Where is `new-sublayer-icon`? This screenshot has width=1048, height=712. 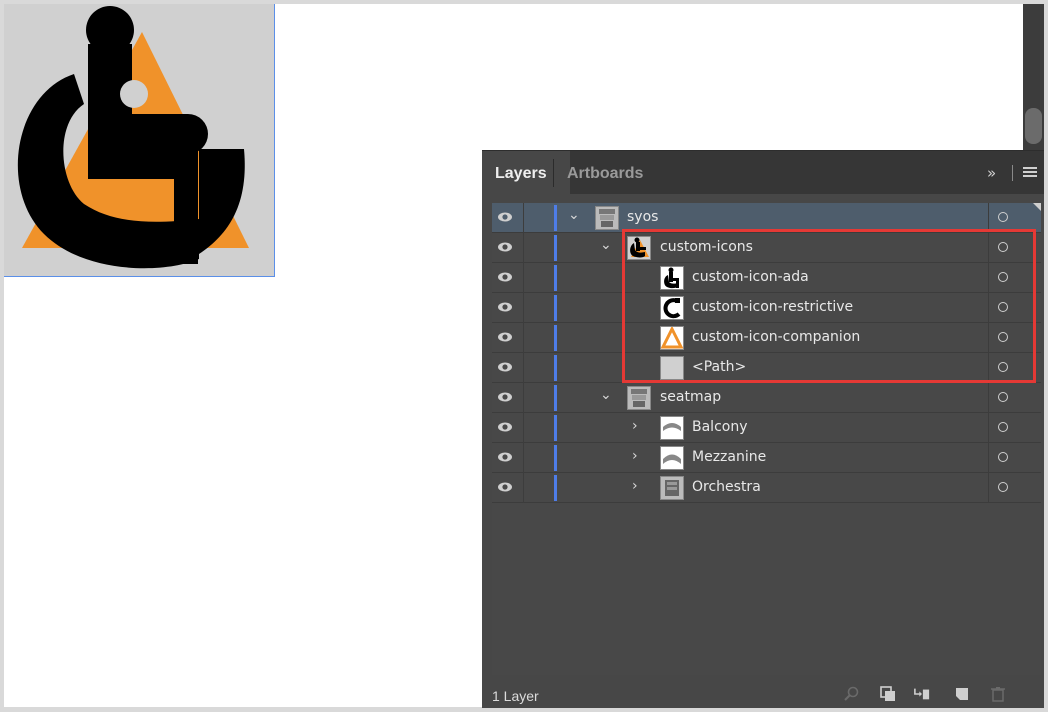
new-sublayer-icon is located at coordinates (922, 694).